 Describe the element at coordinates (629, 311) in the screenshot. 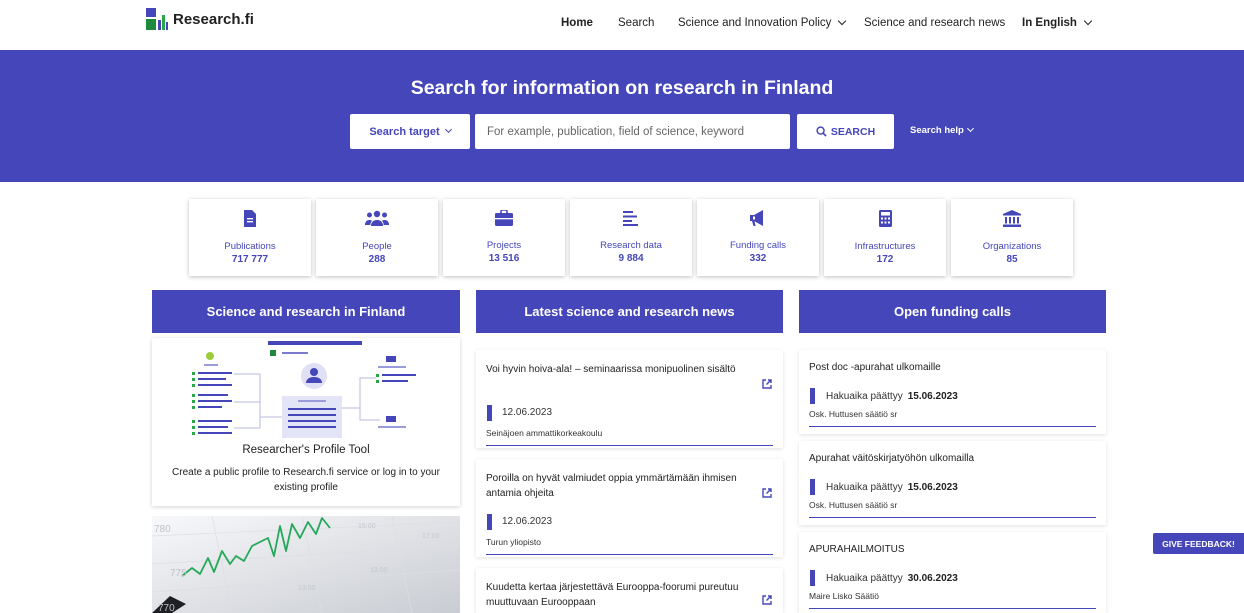

I see `news-section-heading: Latest science and research news` at that location.